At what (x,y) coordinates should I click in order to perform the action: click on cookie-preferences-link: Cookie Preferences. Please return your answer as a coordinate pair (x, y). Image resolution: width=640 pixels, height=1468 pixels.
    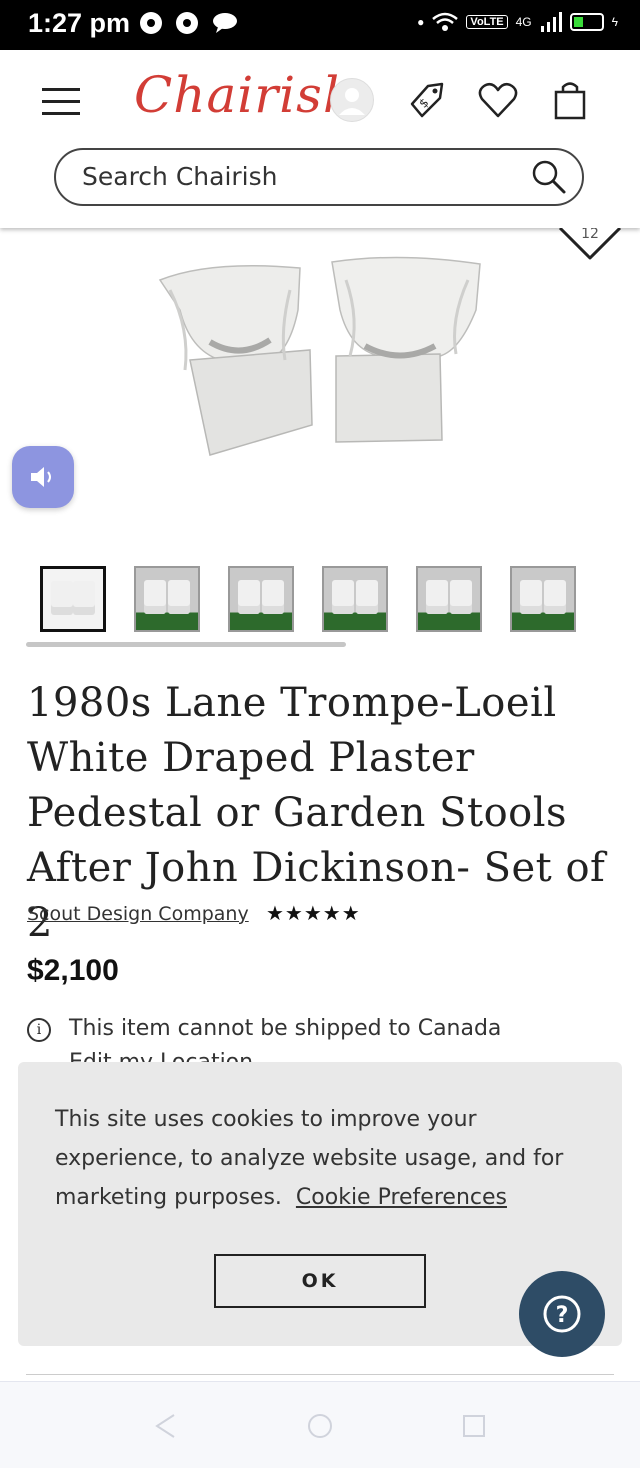
    Looking at the image, I should click on (401, 1197).